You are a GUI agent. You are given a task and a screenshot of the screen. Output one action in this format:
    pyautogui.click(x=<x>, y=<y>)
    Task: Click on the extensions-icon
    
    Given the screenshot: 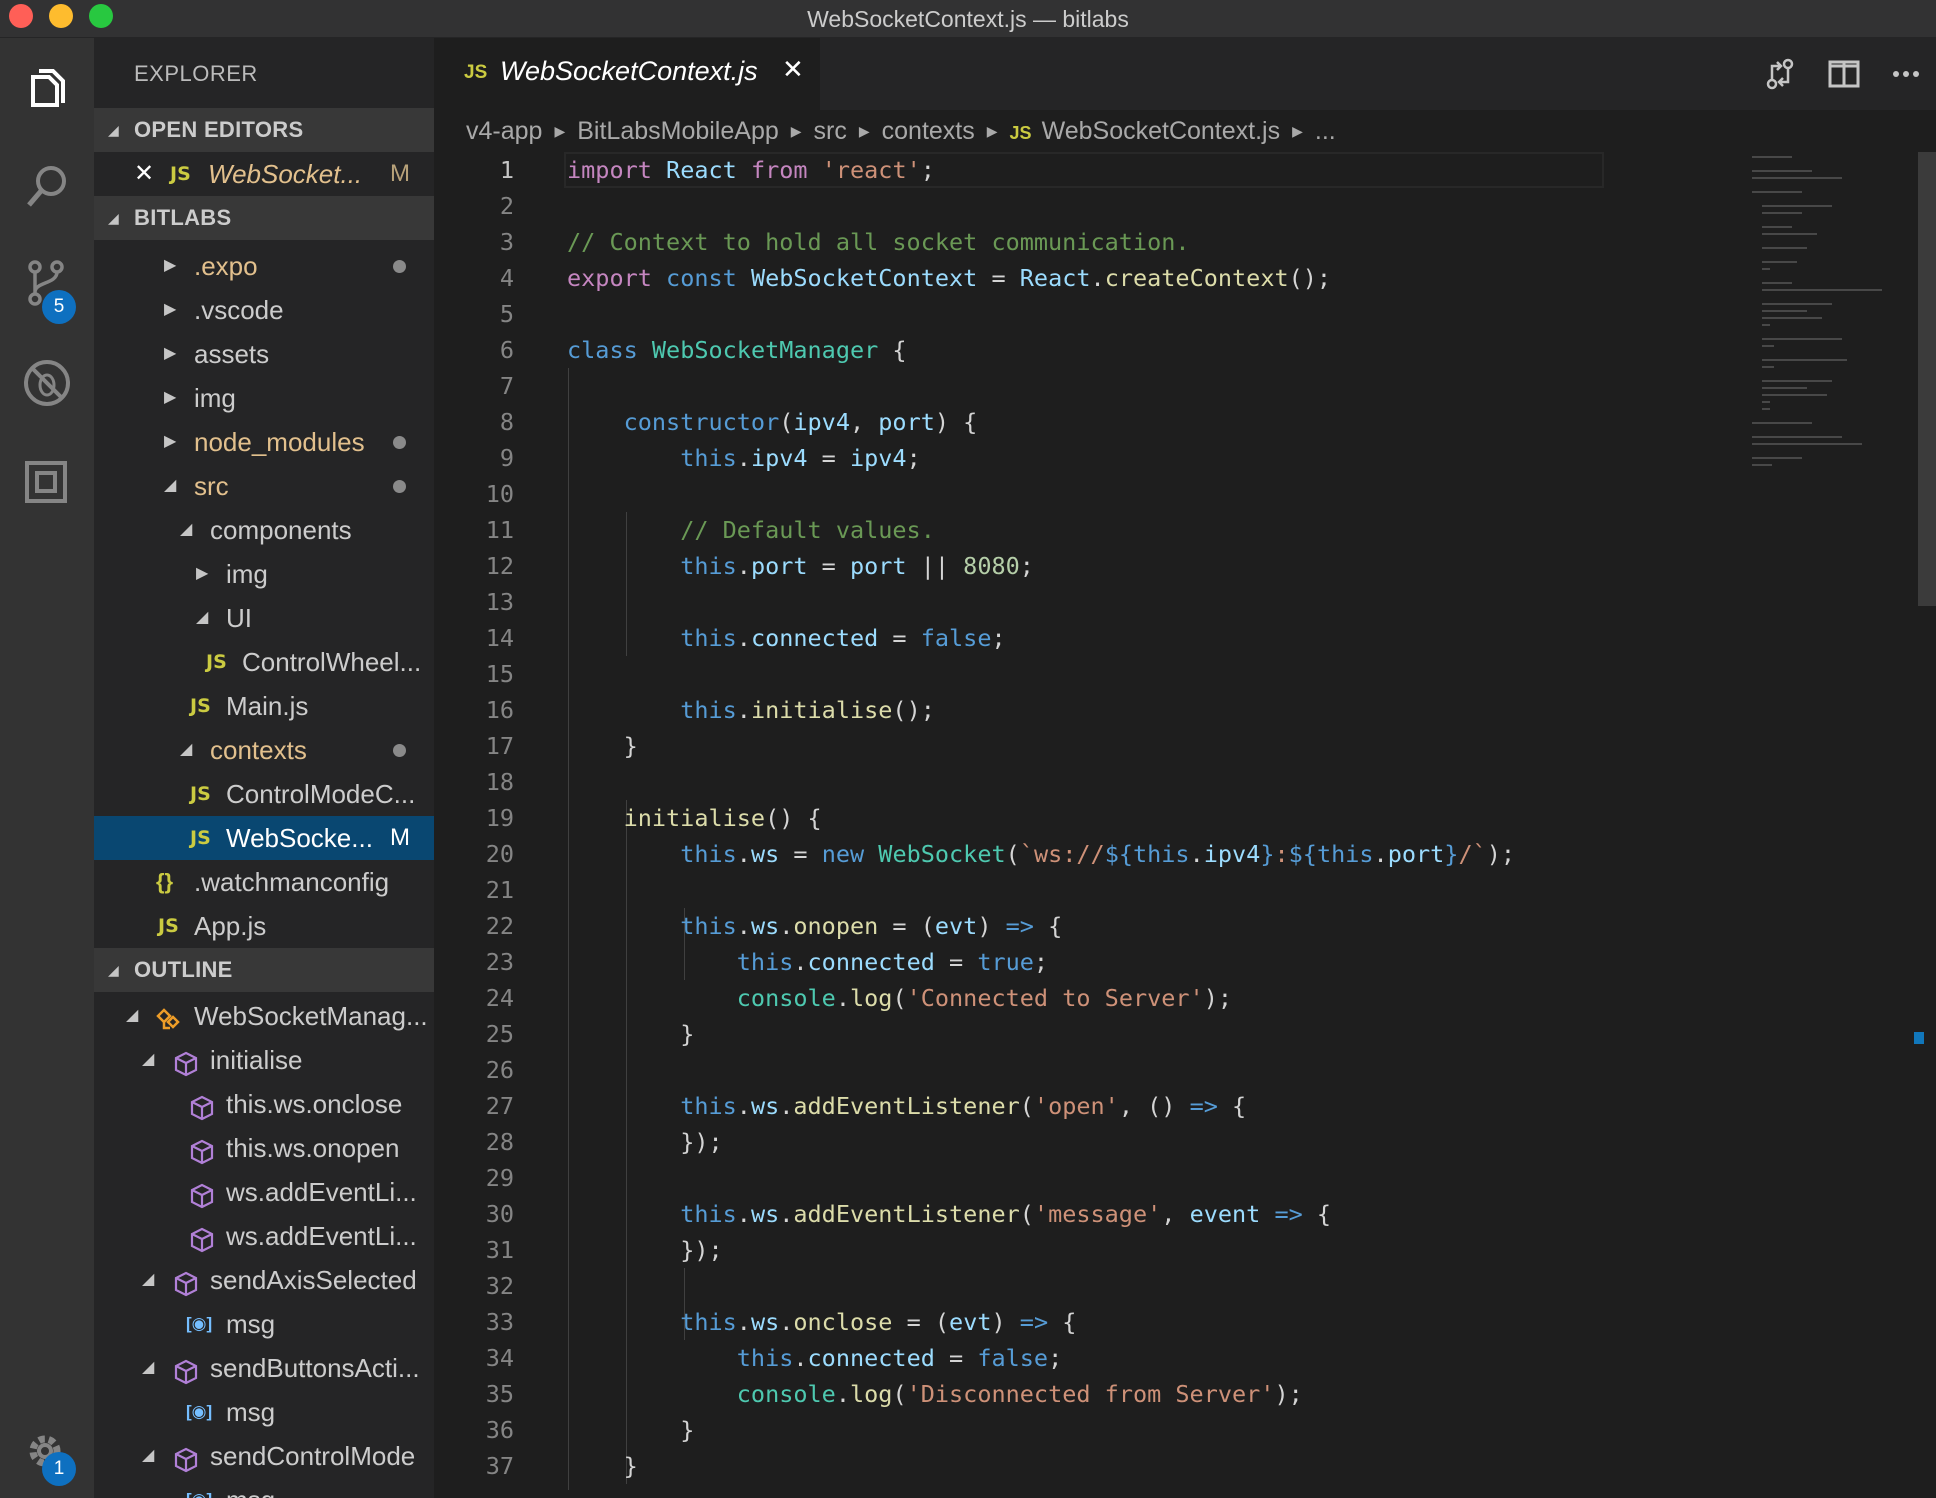 What is the action you would take?
    pyautogui.click(x=47, y=481)
    